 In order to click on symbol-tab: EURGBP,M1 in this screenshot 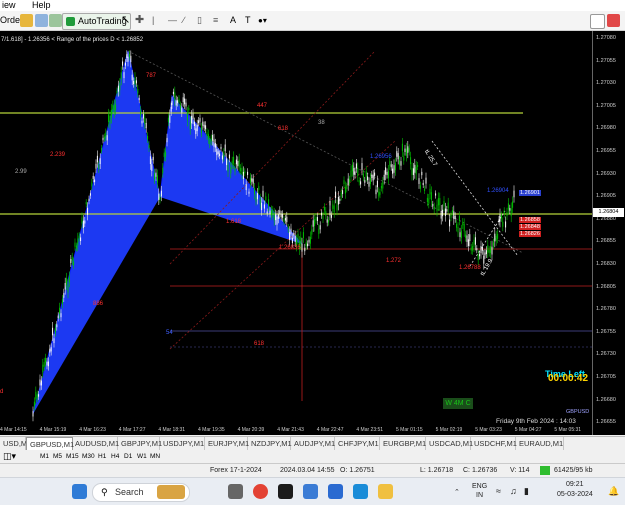, I will do `click(403, 443)`.